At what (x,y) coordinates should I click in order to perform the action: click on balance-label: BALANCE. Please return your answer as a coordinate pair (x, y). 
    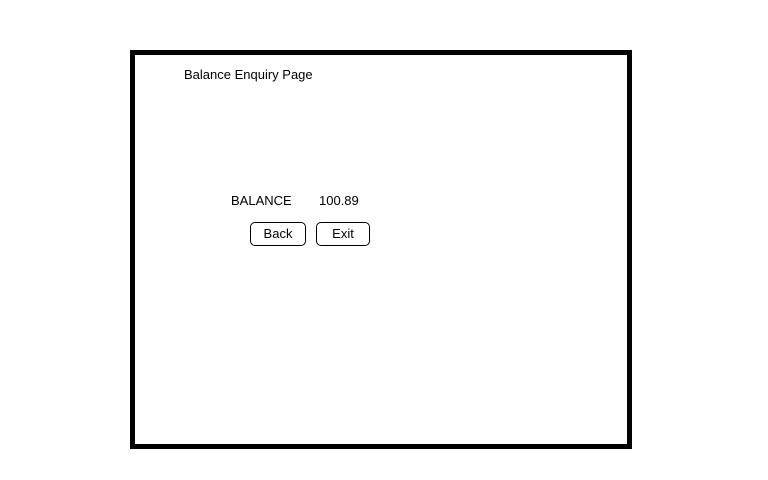
    Looking at the image, I should click on (261, 200).